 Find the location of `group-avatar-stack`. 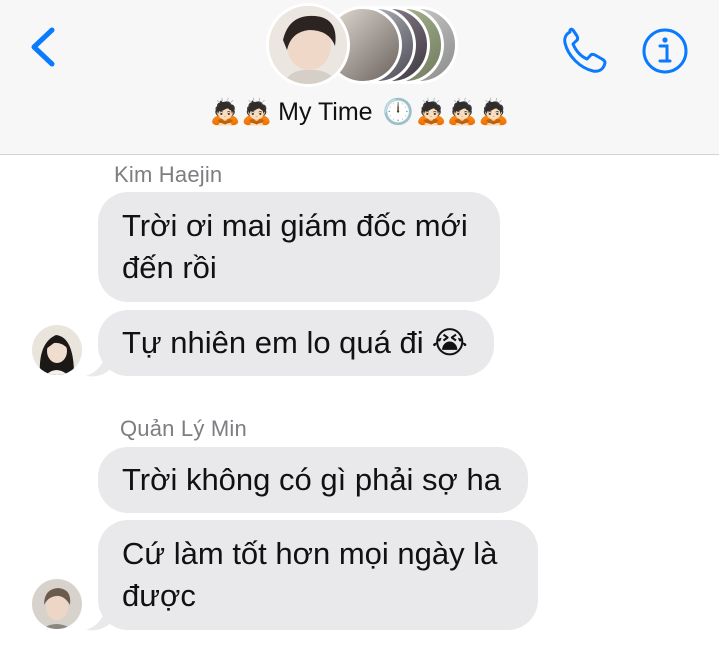

group-avatar-stack is located at coordinates (362, 46).